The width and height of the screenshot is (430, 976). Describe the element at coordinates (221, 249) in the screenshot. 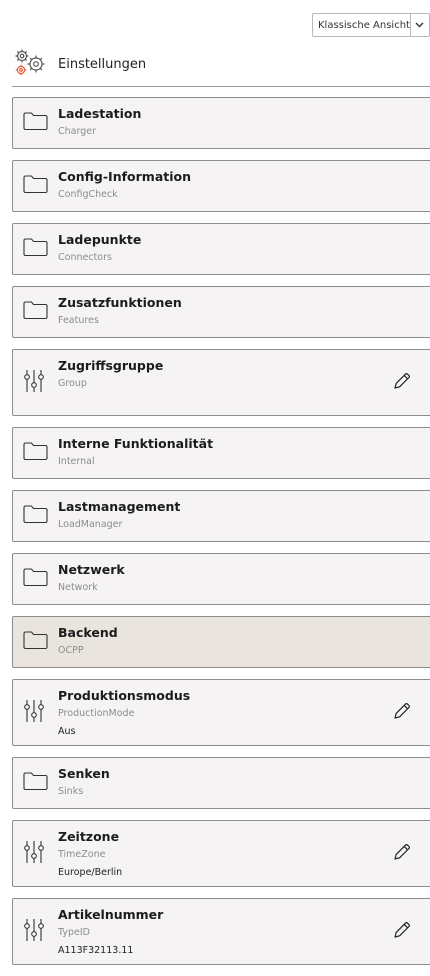

I see `settings-item-connectors: Ladepunkte Connectors` at that location.